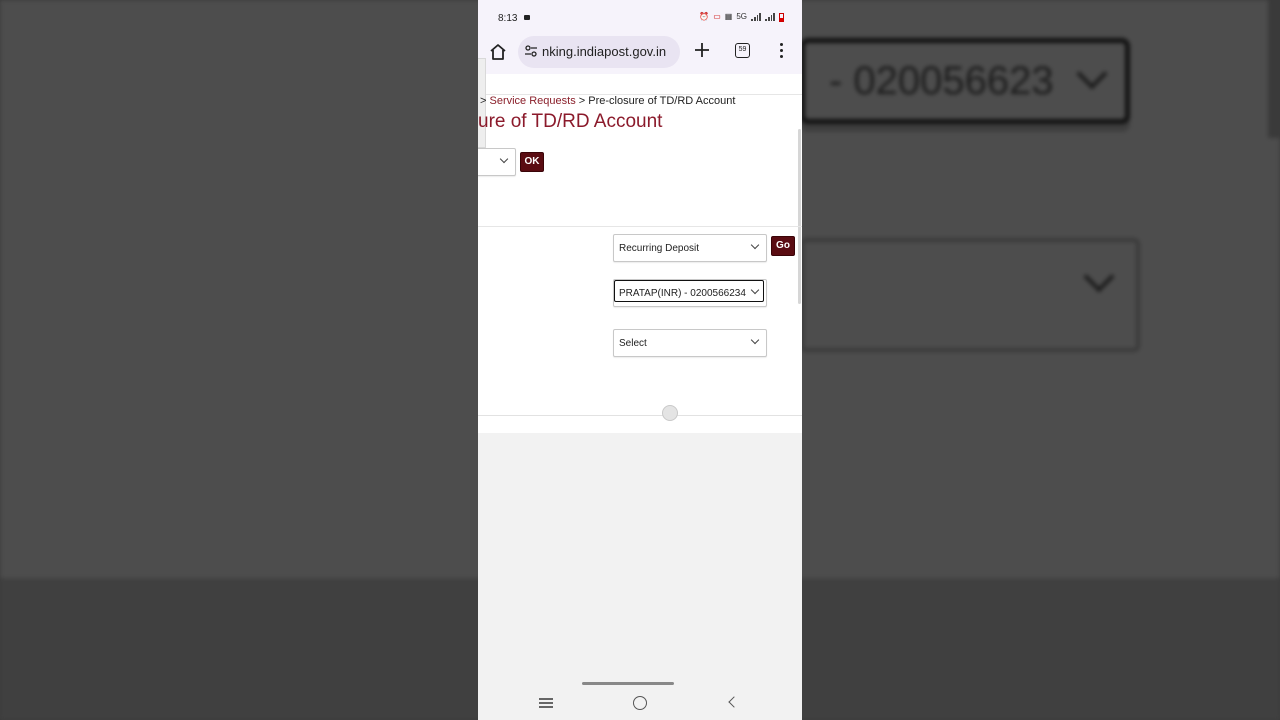 Image resolution: width=1280 pixels, height=720 pixels. I want to click on tab-switcher-button: 59, so click(742, 50).